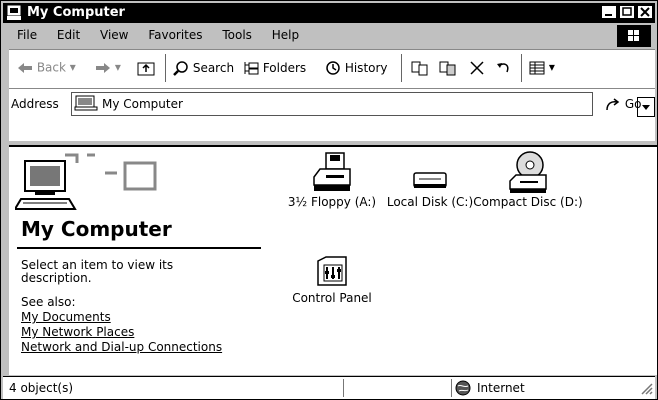 The width and height of the screenshot is (658, 400). I want to click on address-input: My Computer, so click(363, 104).